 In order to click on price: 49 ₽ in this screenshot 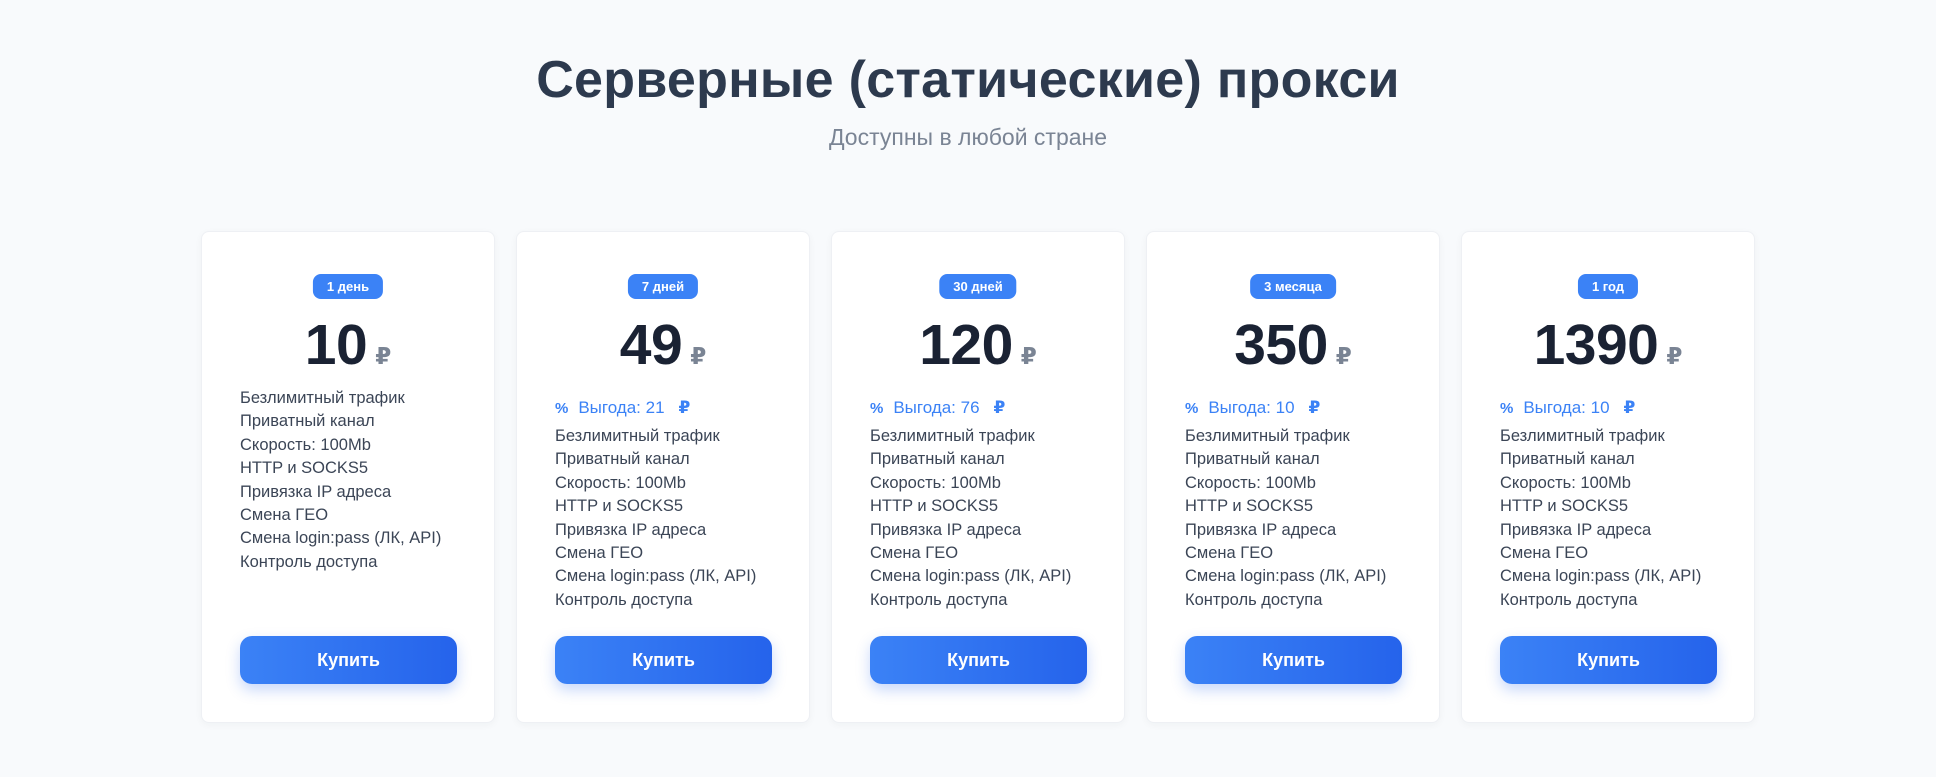, I will do `click(663, 345)`.